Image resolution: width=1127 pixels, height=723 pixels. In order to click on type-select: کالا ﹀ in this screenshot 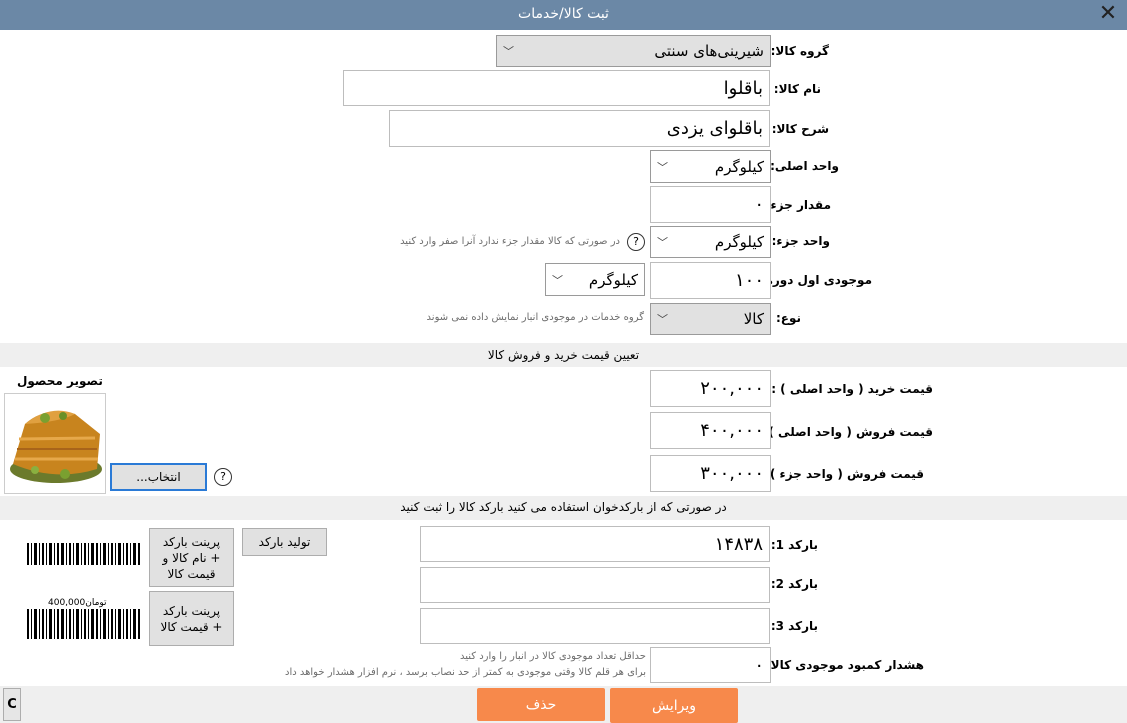, I will do `click(710, 319)`.